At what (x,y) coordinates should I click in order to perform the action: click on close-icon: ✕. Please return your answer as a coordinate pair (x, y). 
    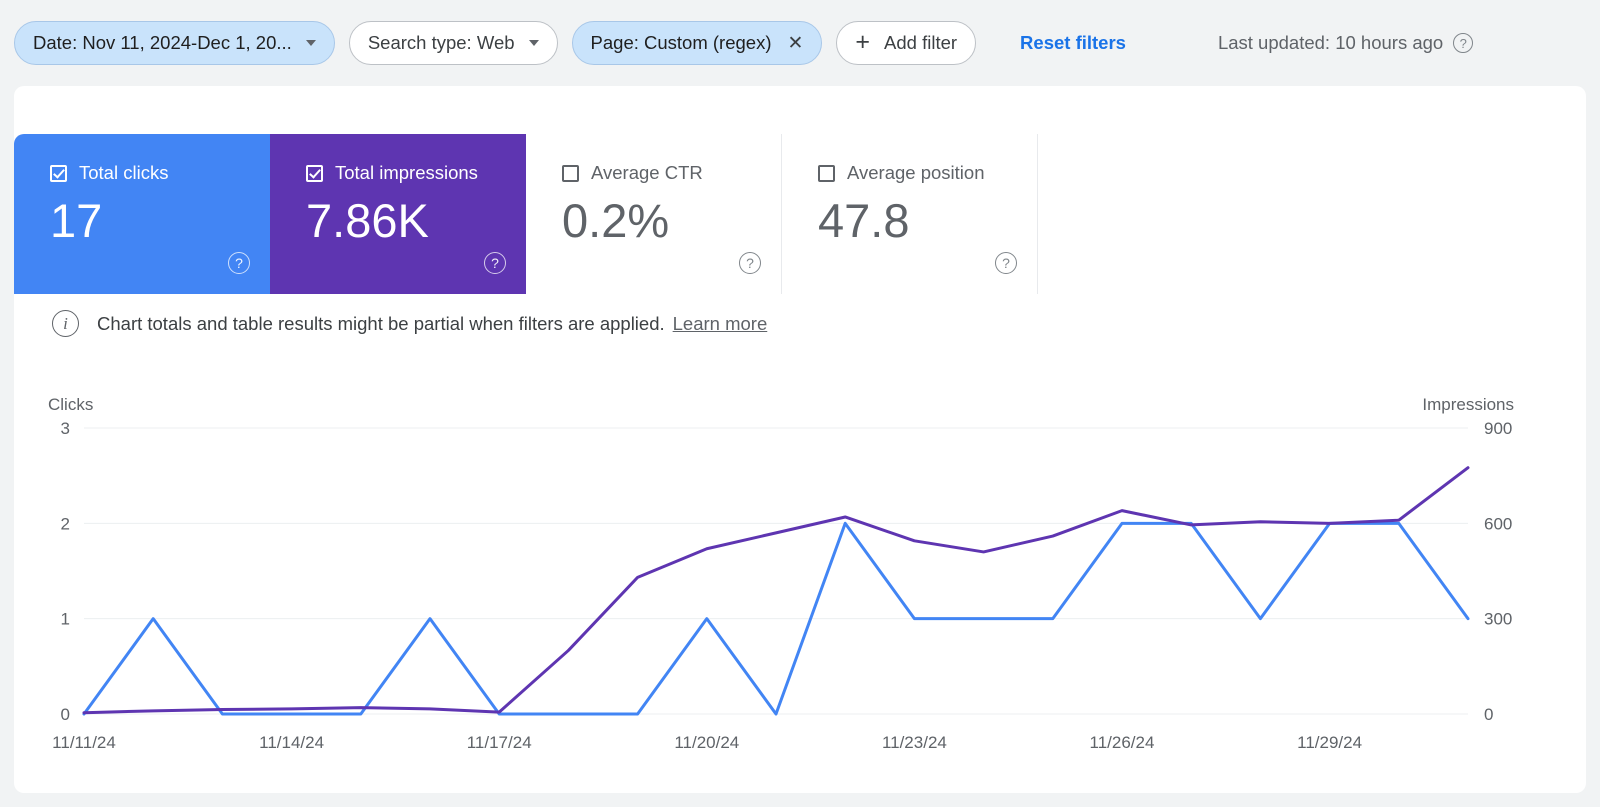
    Looking at the image, I should click on (796, 43).